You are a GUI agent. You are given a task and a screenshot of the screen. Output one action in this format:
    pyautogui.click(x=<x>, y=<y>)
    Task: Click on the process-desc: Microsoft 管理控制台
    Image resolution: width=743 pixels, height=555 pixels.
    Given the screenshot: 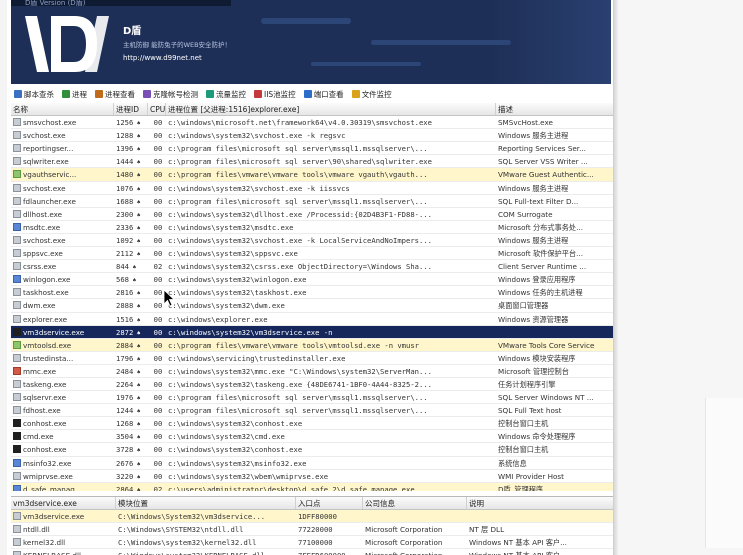 What is the action you would take?
    pyautogui.click(x=533, y=371)
    